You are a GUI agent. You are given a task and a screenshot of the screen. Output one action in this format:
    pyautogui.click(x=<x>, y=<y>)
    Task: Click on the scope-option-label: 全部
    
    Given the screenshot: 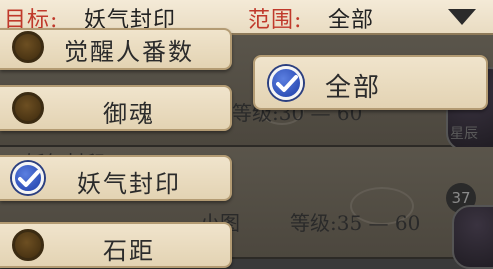 What is the action you would take?
    pyautogui.click(x=353, y=88)
    